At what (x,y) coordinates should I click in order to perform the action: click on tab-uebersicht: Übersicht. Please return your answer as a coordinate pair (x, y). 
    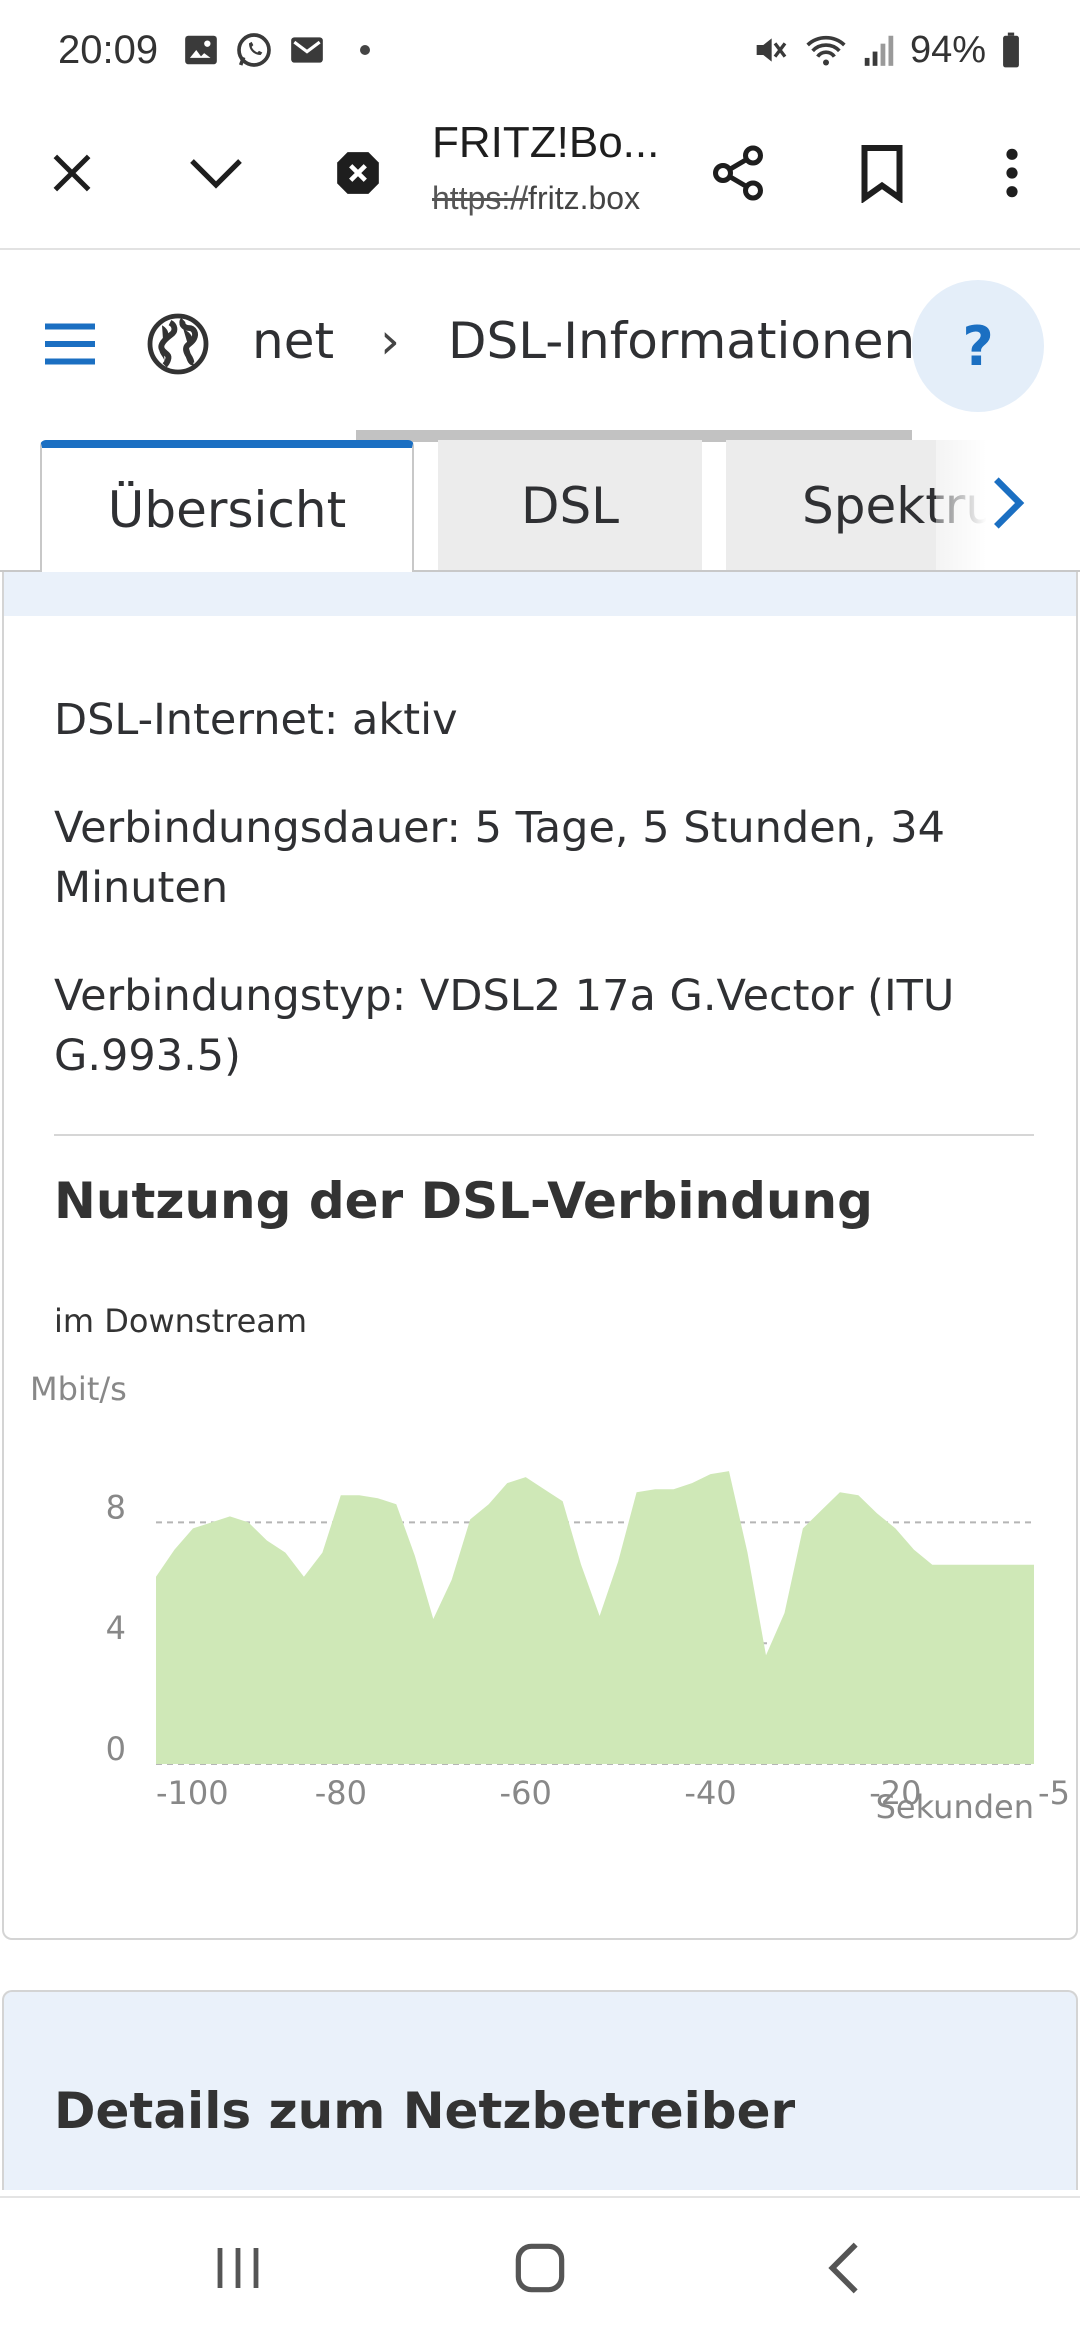
    Looking at the image, I should click on (227, 506).